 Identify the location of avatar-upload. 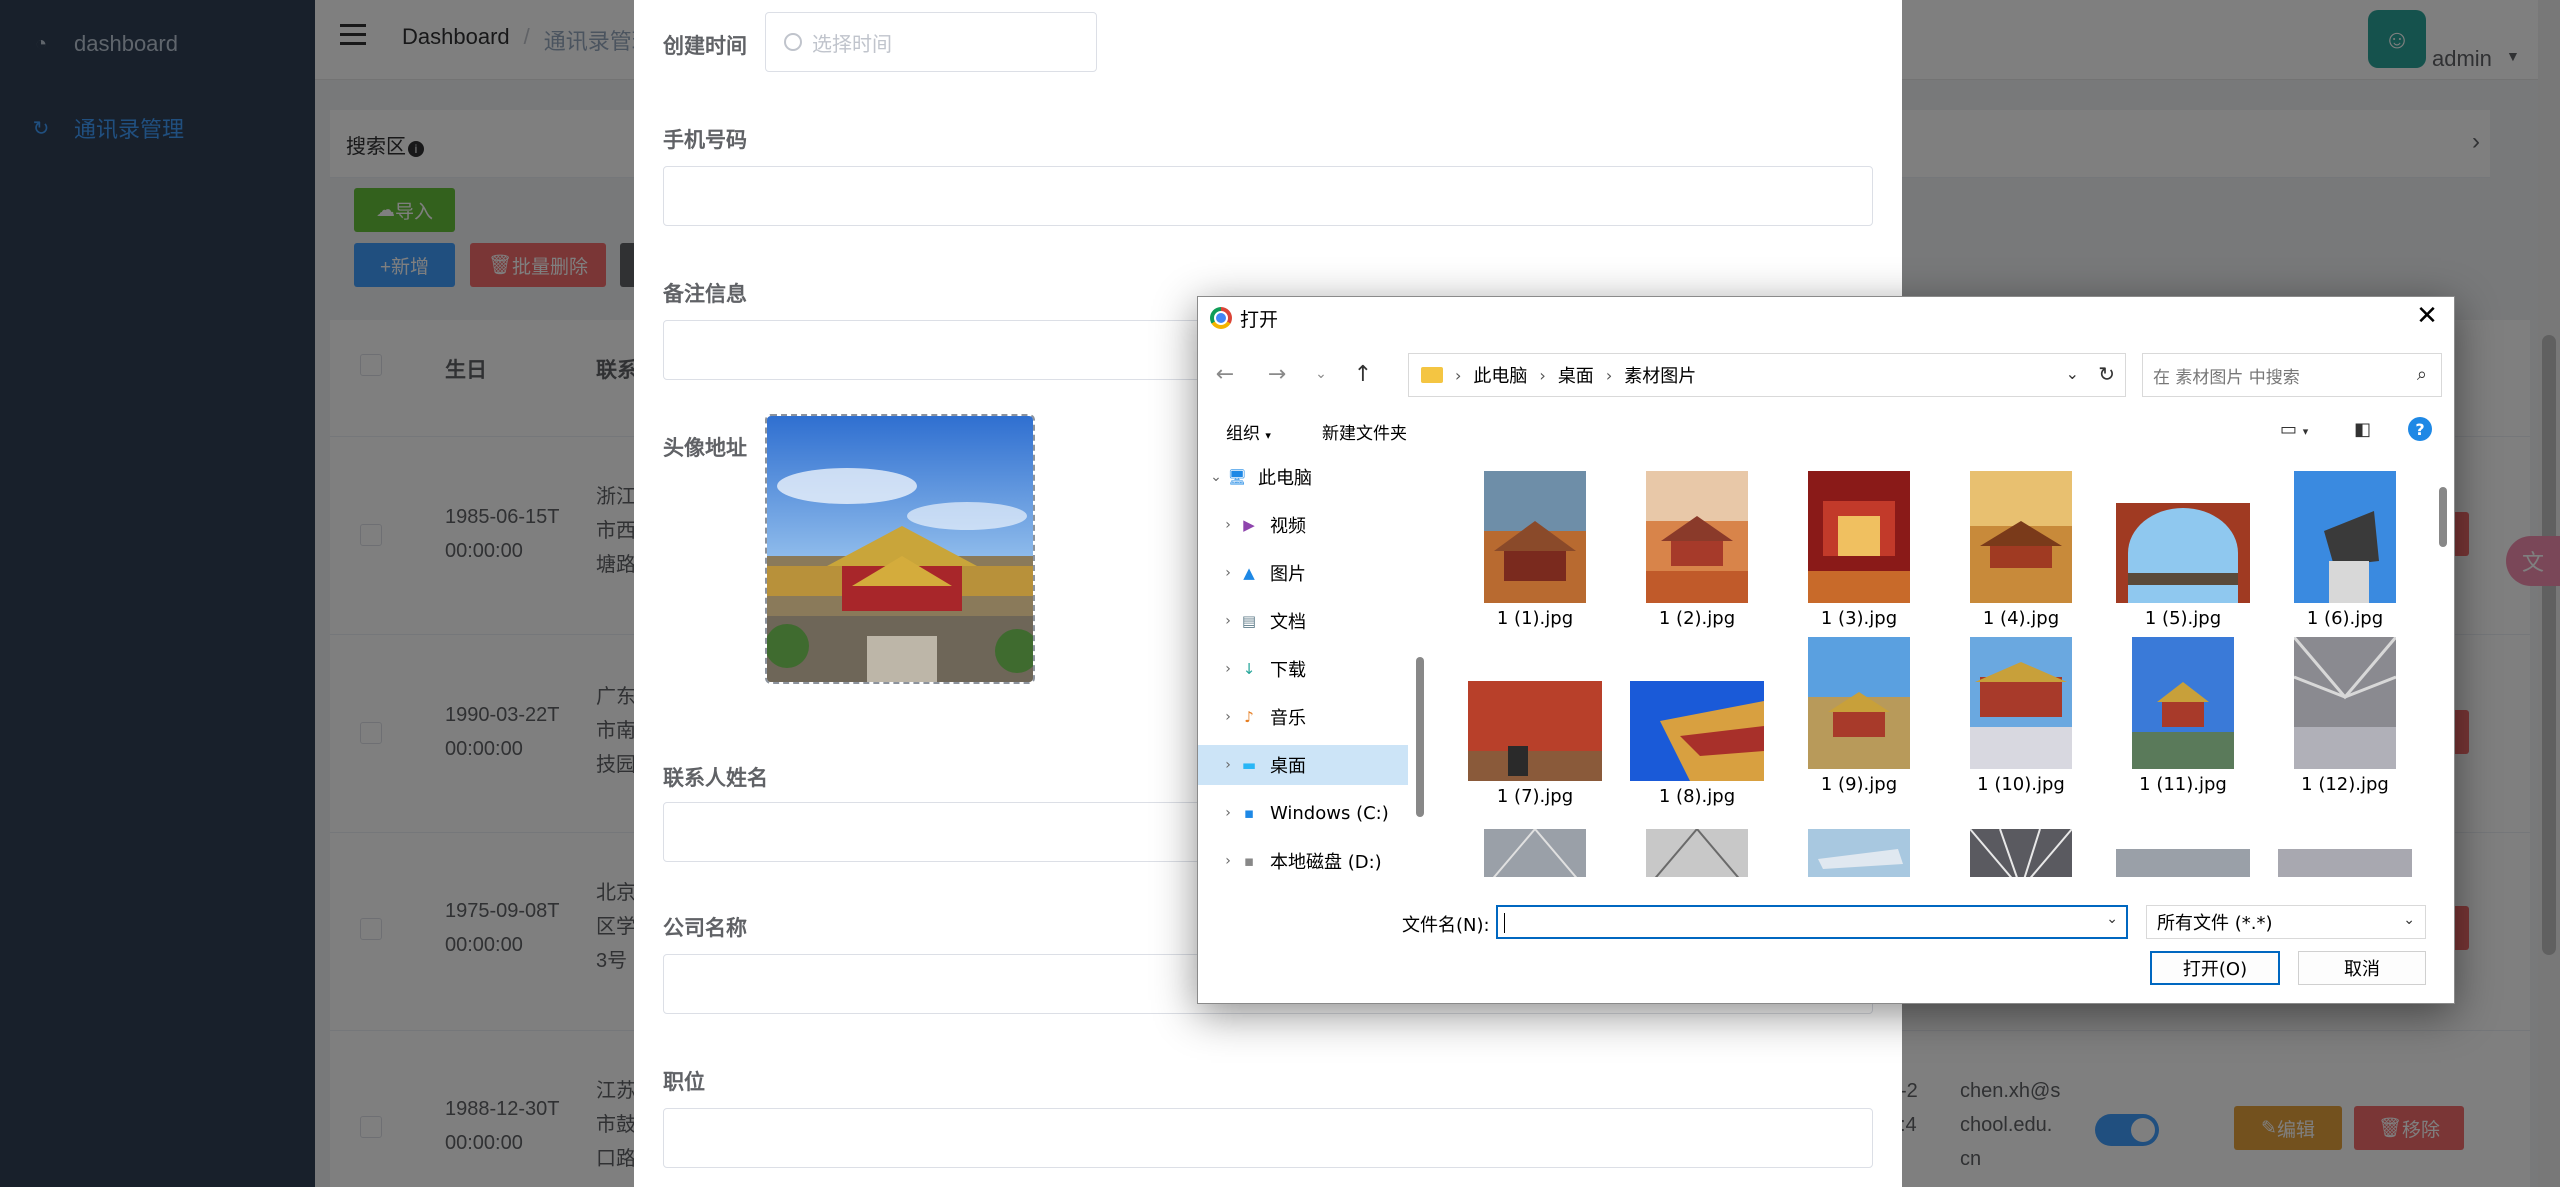
(900, 549).